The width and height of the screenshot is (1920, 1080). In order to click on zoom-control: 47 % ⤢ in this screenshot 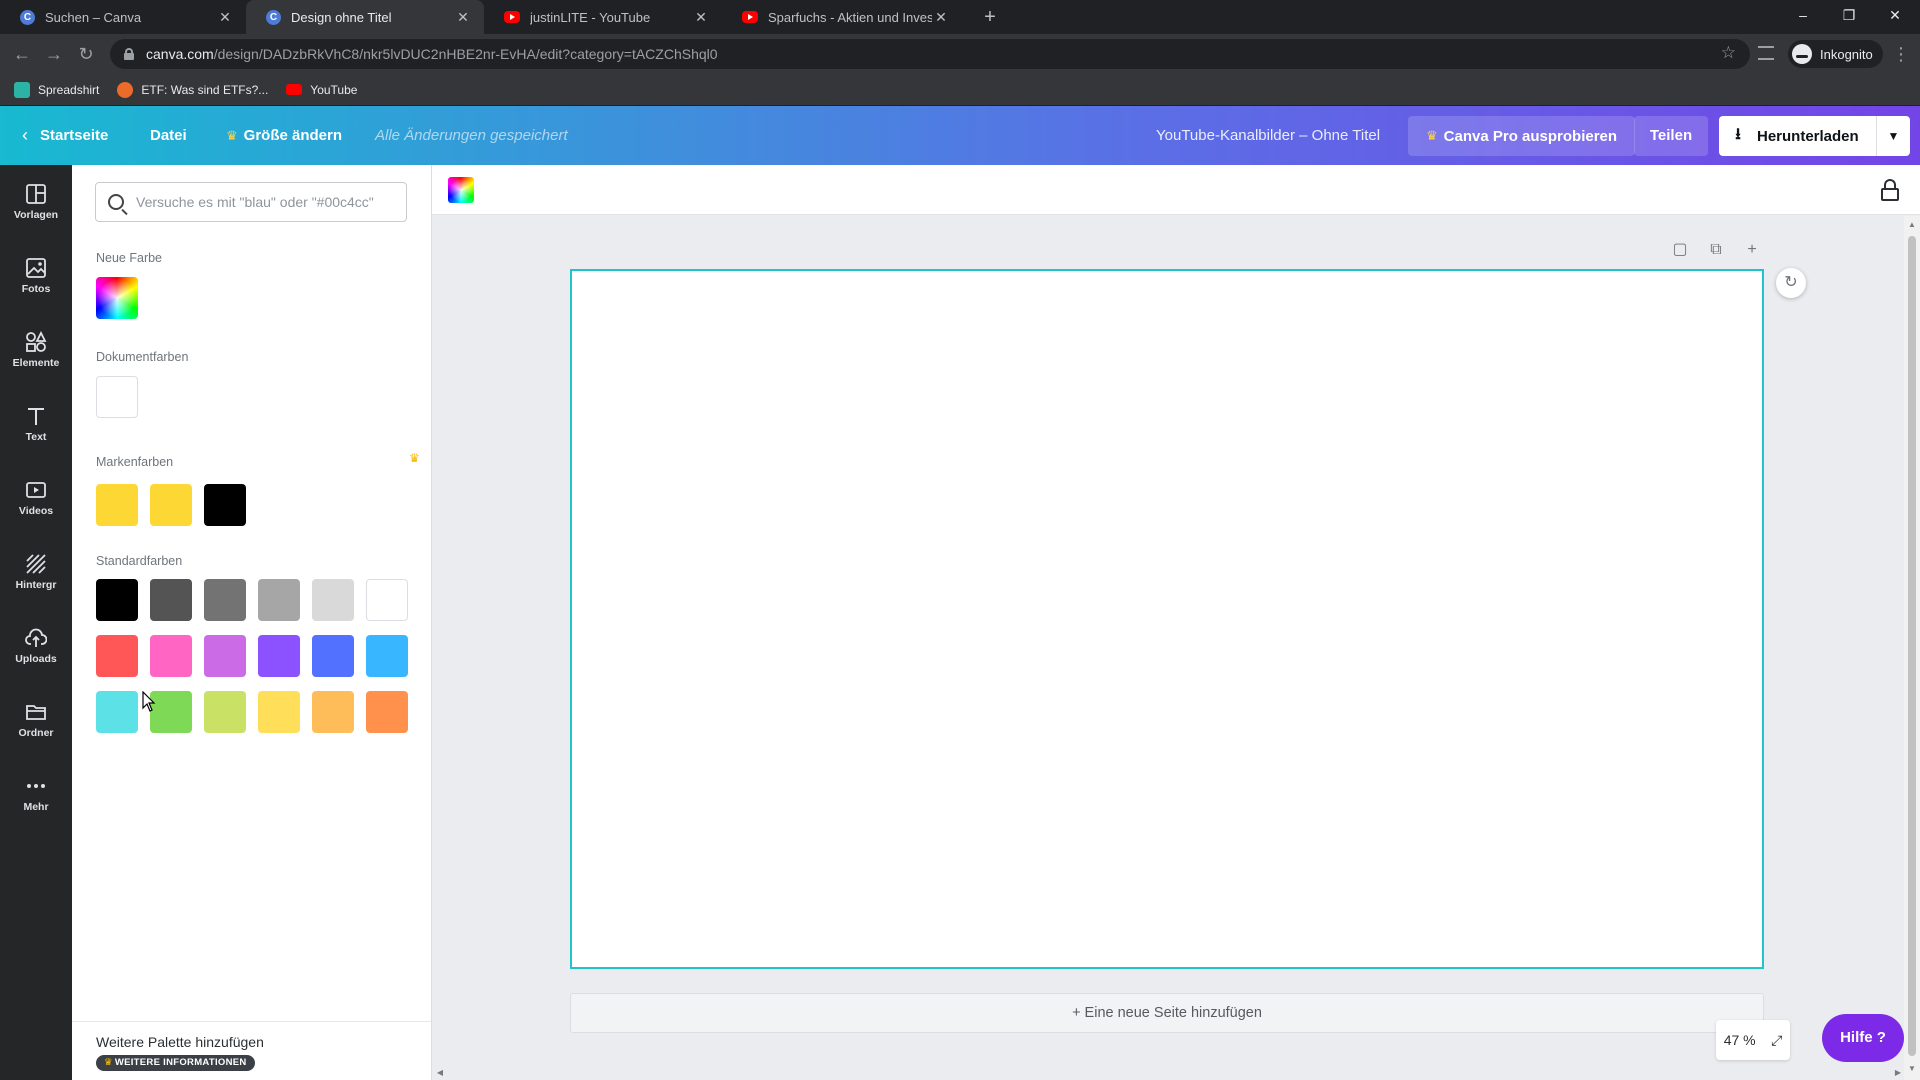, I will do `click(1753, 1040)`.